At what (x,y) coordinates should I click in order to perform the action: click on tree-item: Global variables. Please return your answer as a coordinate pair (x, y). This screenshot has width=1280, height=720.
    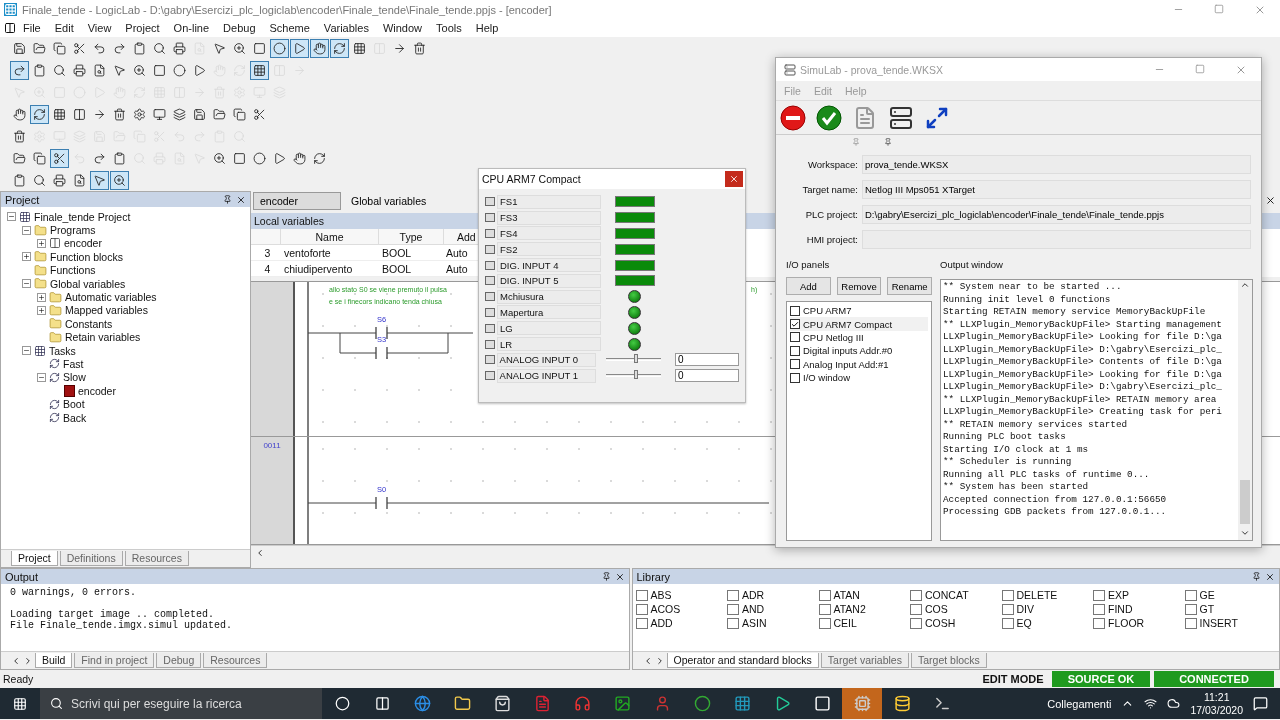
    Looking at the image, I should click on (88, 283).